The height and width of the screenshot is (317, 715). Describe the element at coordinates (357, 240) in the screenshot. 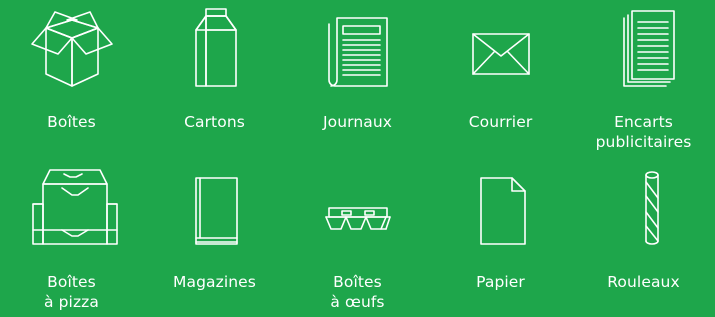

I see `item-boites-oeufs: Boîtes à œufs` at that location.